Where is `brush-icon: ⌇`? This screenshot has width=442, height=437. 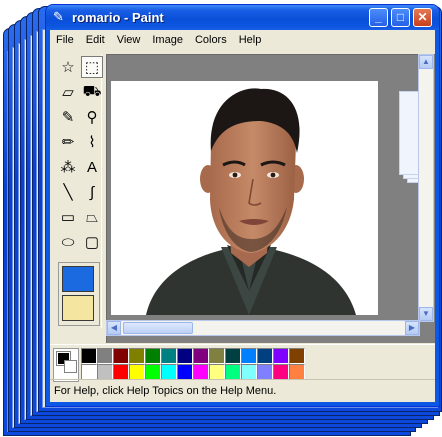 brush-icon: ⌇ is located at coordinates (92, 142).